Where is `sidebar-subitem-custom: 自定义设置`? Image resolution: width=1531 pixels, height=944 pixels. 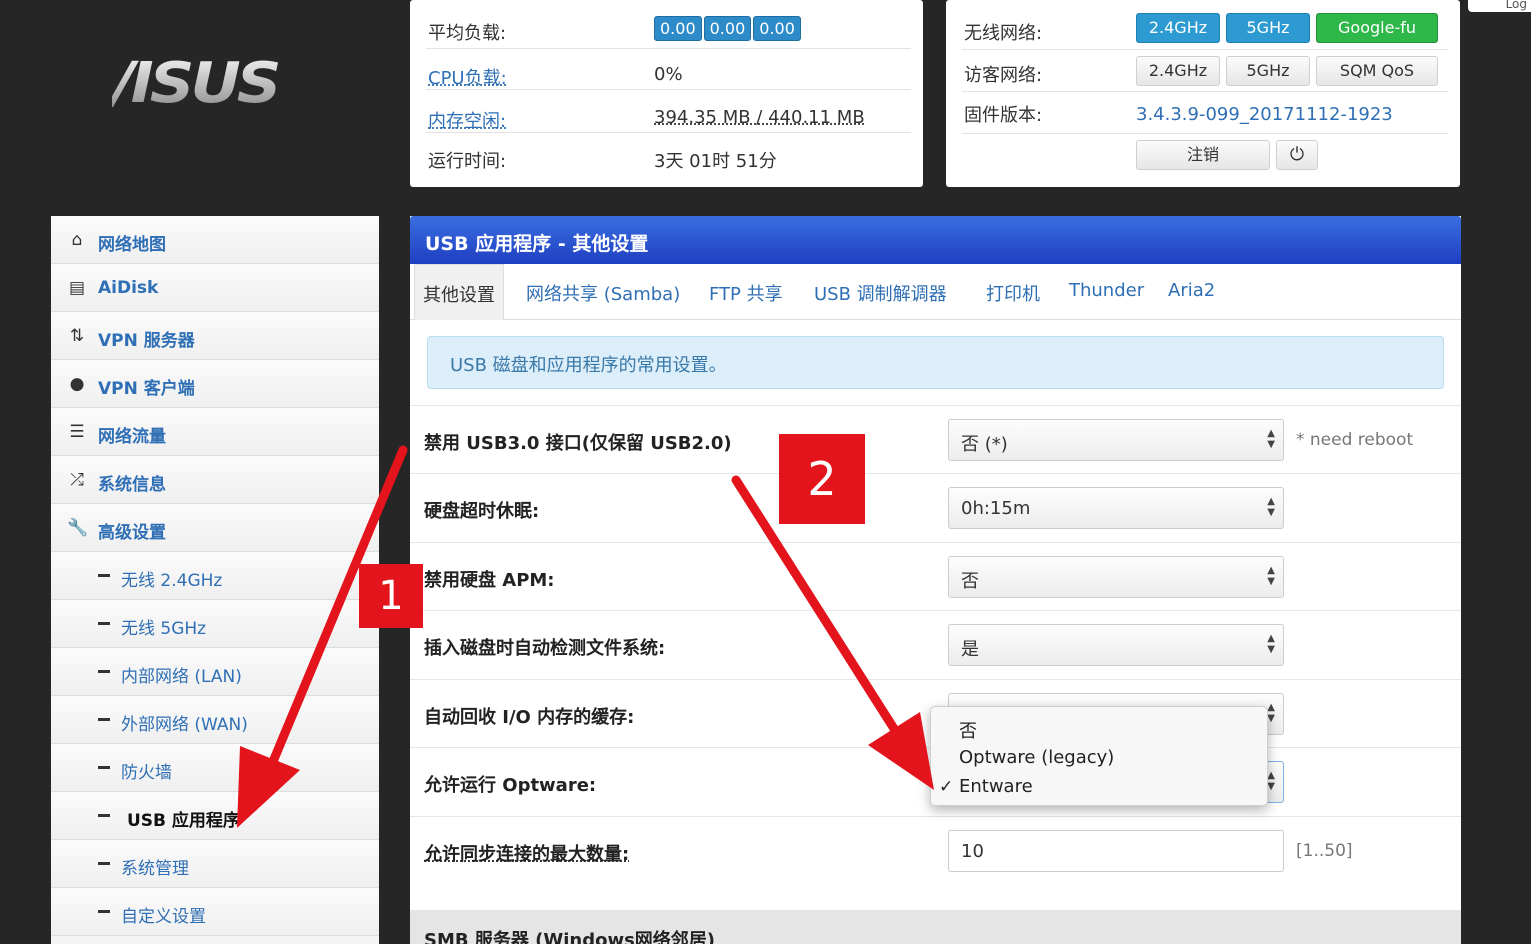 sidebar-subitem-custom: 自定义设置 is located at coordinates (215, 912).